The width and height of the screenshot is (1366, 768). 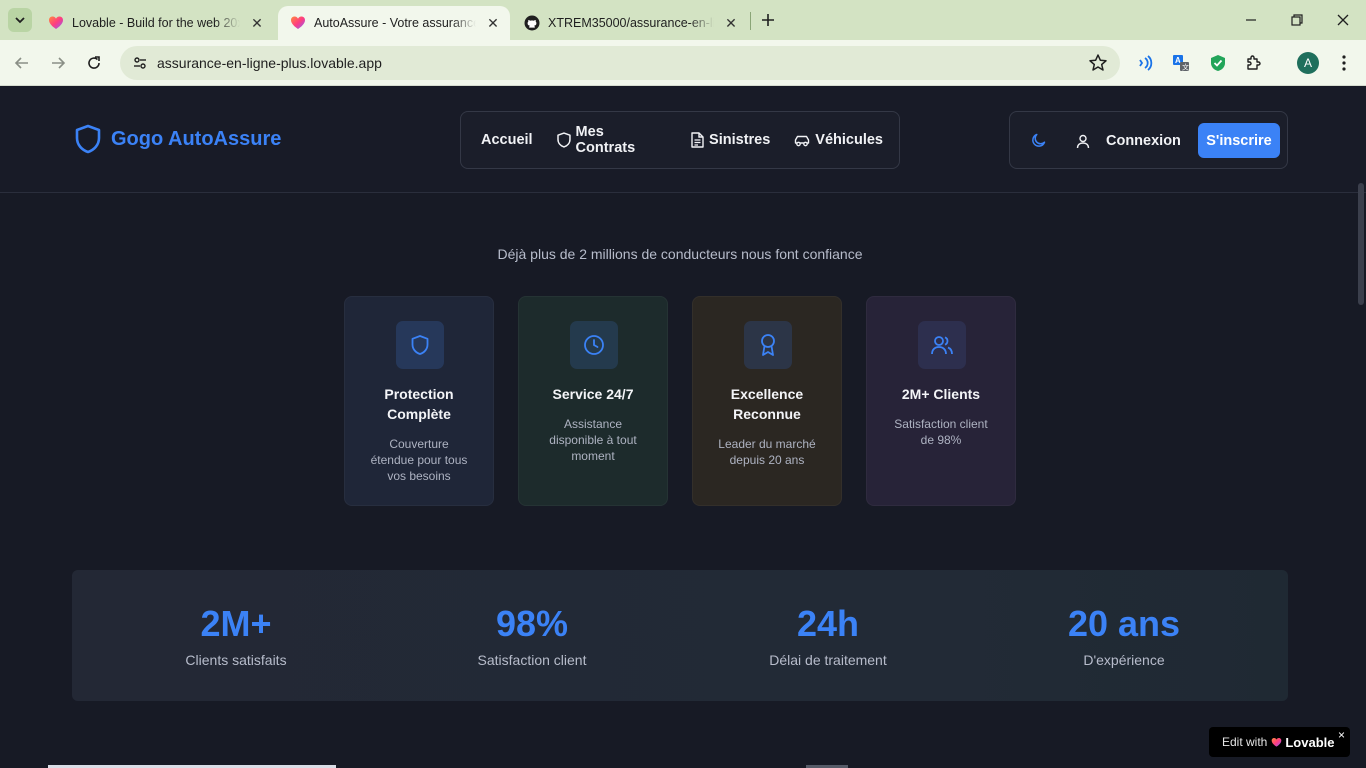 What do you see at coordinates (419, 460) in the screenshot?
I see `feature-description: Couverture étendue pour tous vos besoins` at bounding box center [419, 460].